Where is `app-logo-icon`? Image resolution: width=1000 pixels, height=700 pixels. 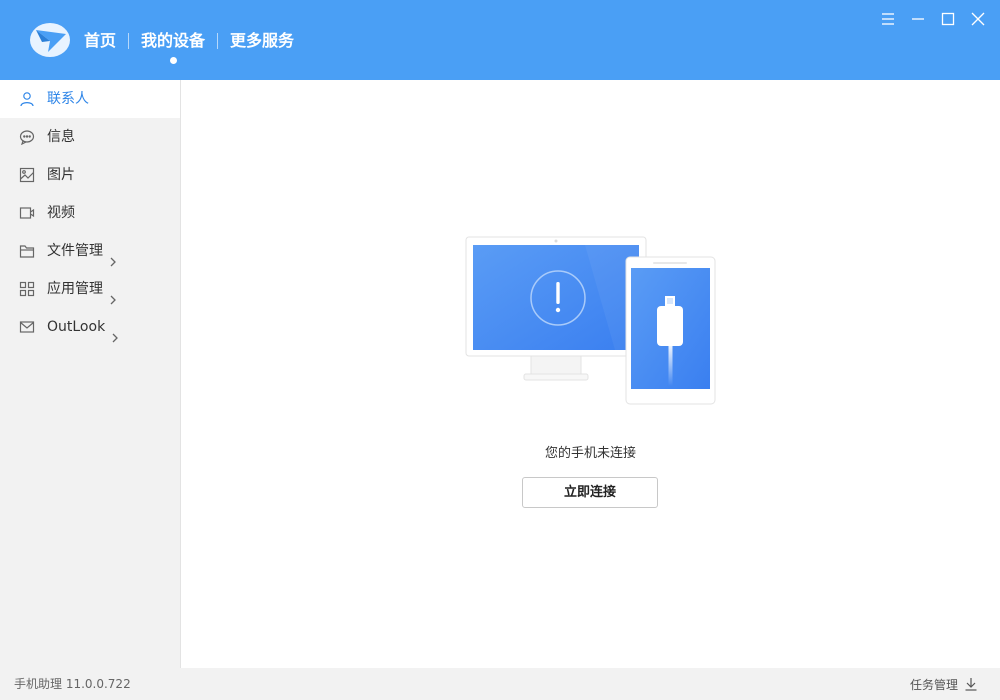 app-logo-icon is located at coordinates (50, 40).